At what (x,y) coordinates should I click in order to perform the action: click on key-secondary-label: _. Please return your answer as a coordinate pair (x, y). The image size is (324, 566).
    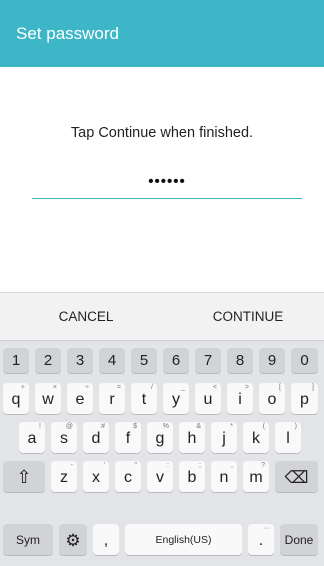
    Looking at the image, I should click on (183, 387).